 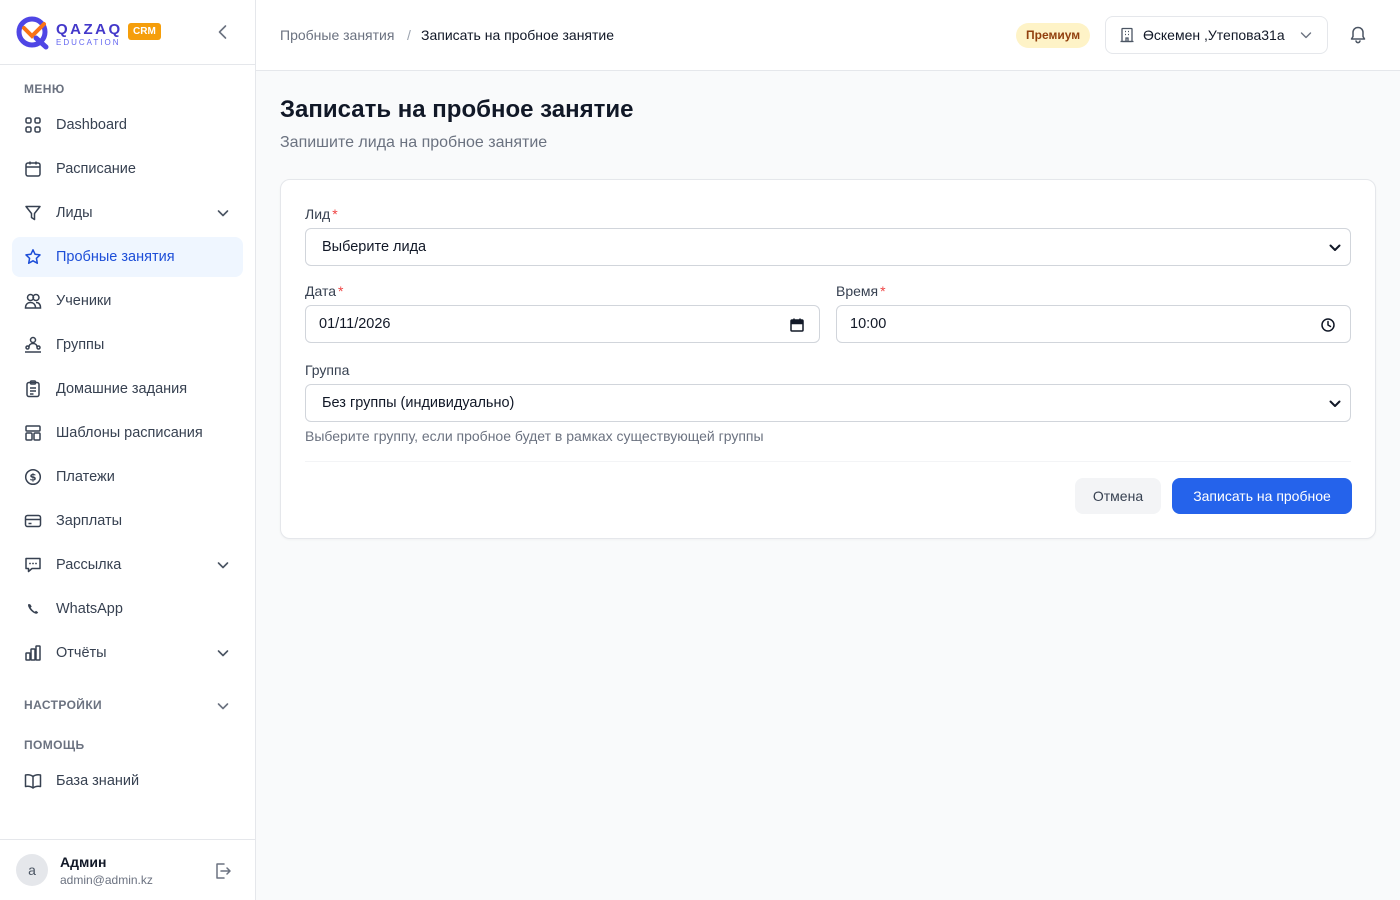 What do you see at coordinates (89, 521) in the screenshot?
I see `sidebar-item-label: Зарплаты` at bounding box center [89, 521].